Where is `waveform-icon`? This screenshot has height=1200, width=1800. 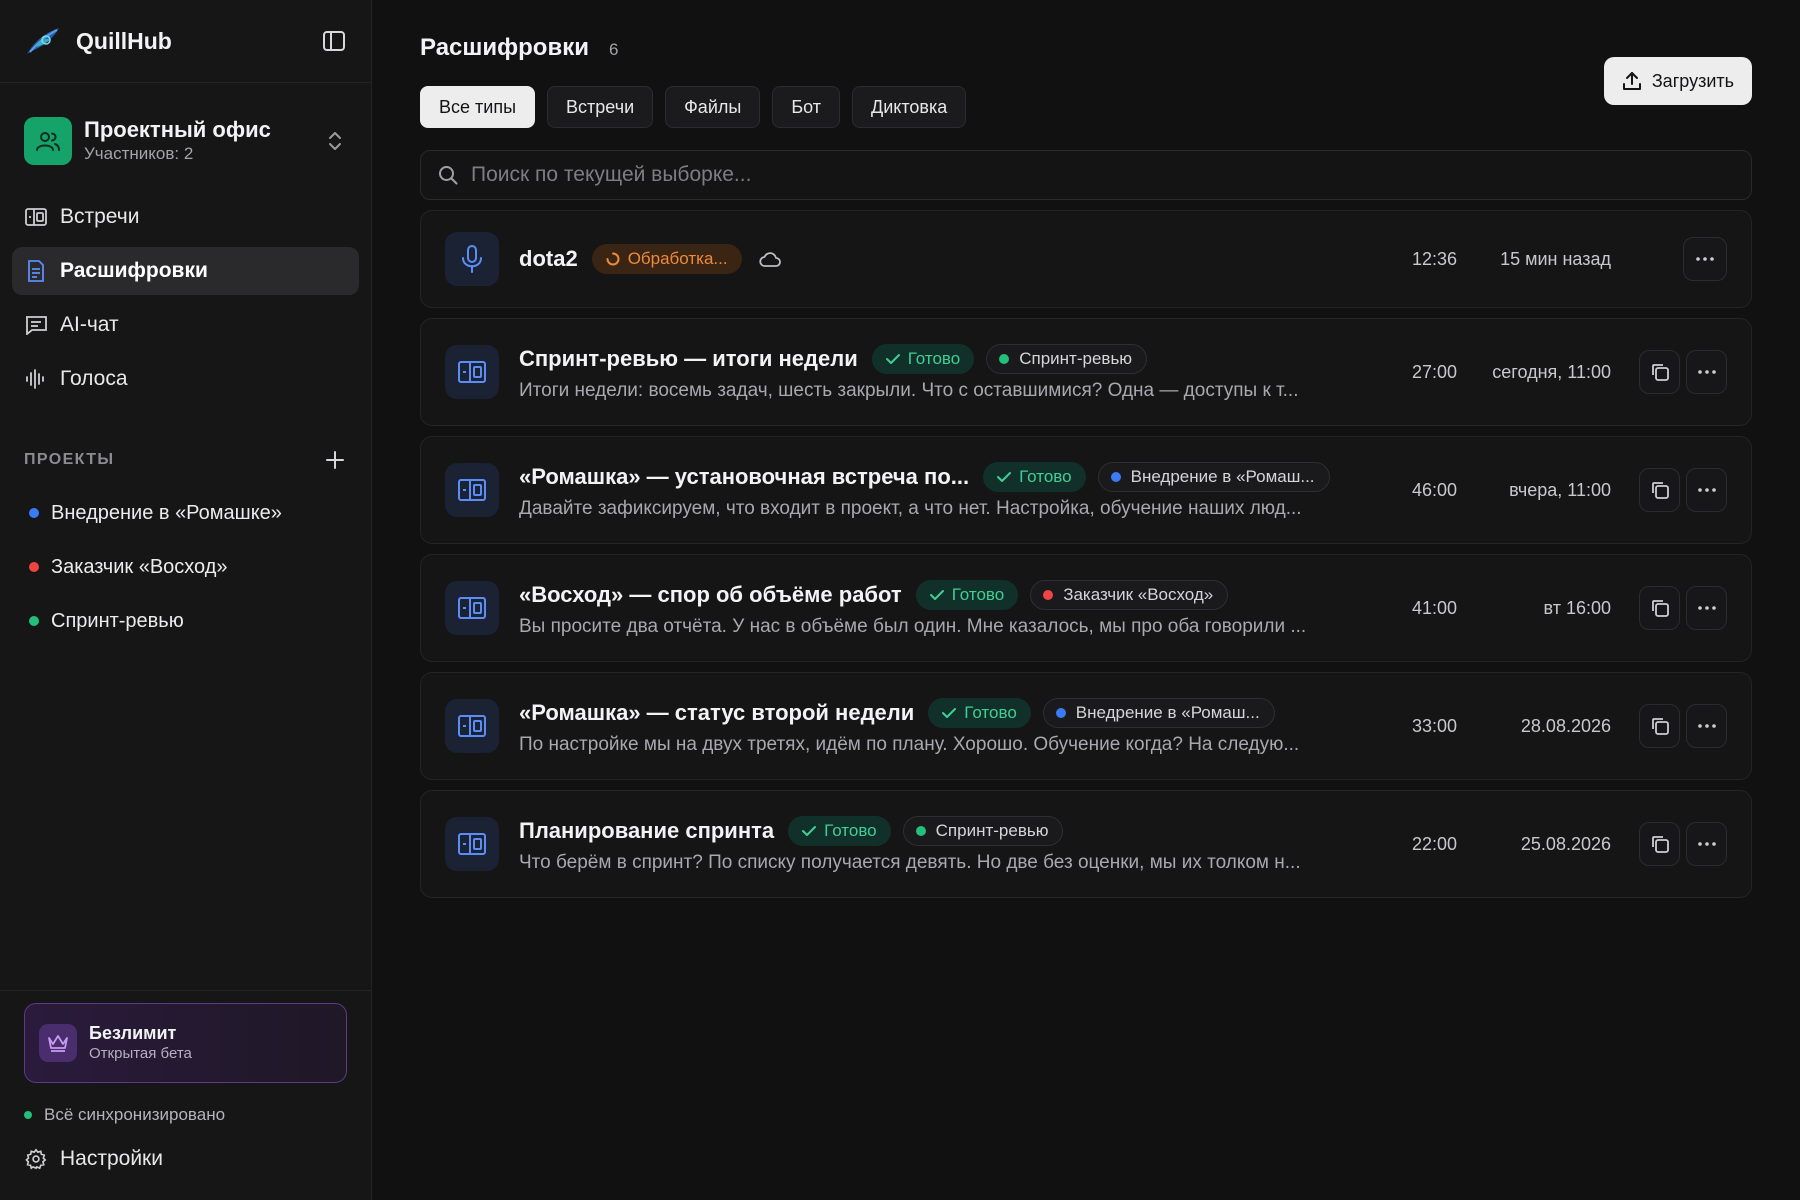 waveform-icon is located at coordinates (36, 379).